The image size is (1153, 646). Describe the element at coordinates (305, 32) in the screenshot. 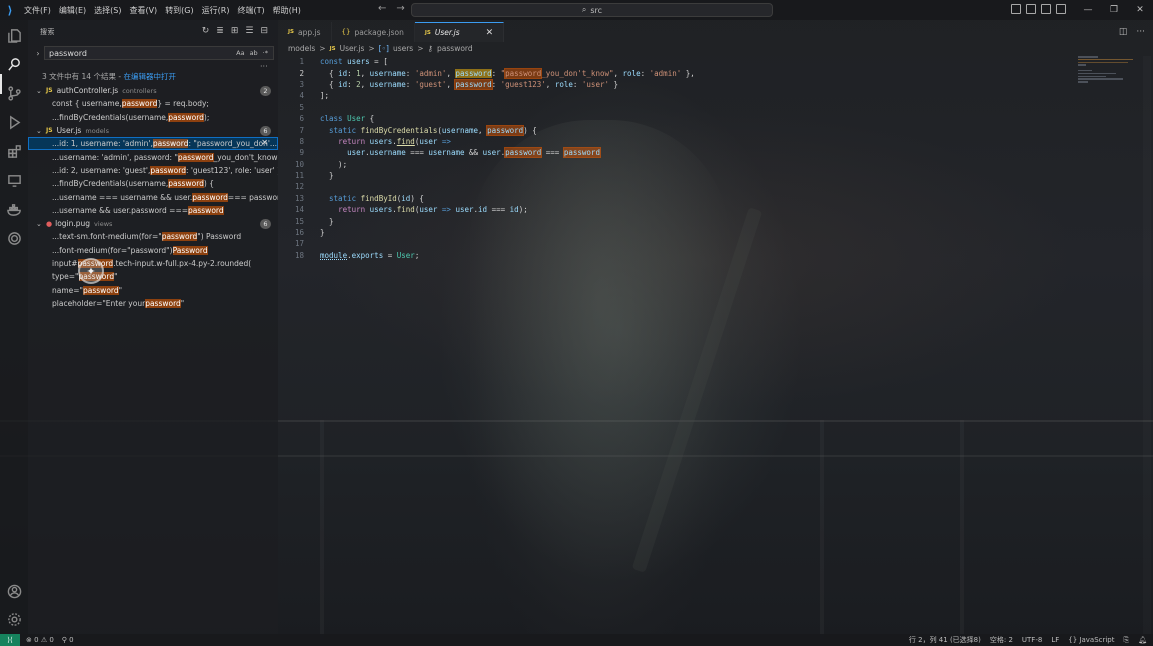

I see `tab-app-js: JS app.js` at that location.